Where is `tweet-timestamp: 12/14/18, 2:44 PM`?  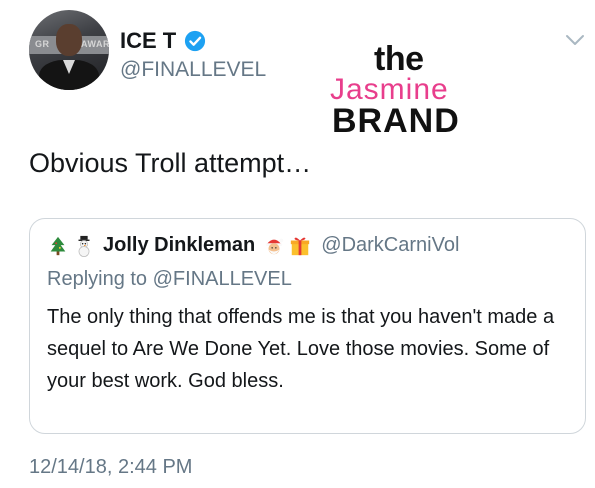 tweet-timestamp: 12/14/18, 2:44 PM is located at coordinates (110, 467).